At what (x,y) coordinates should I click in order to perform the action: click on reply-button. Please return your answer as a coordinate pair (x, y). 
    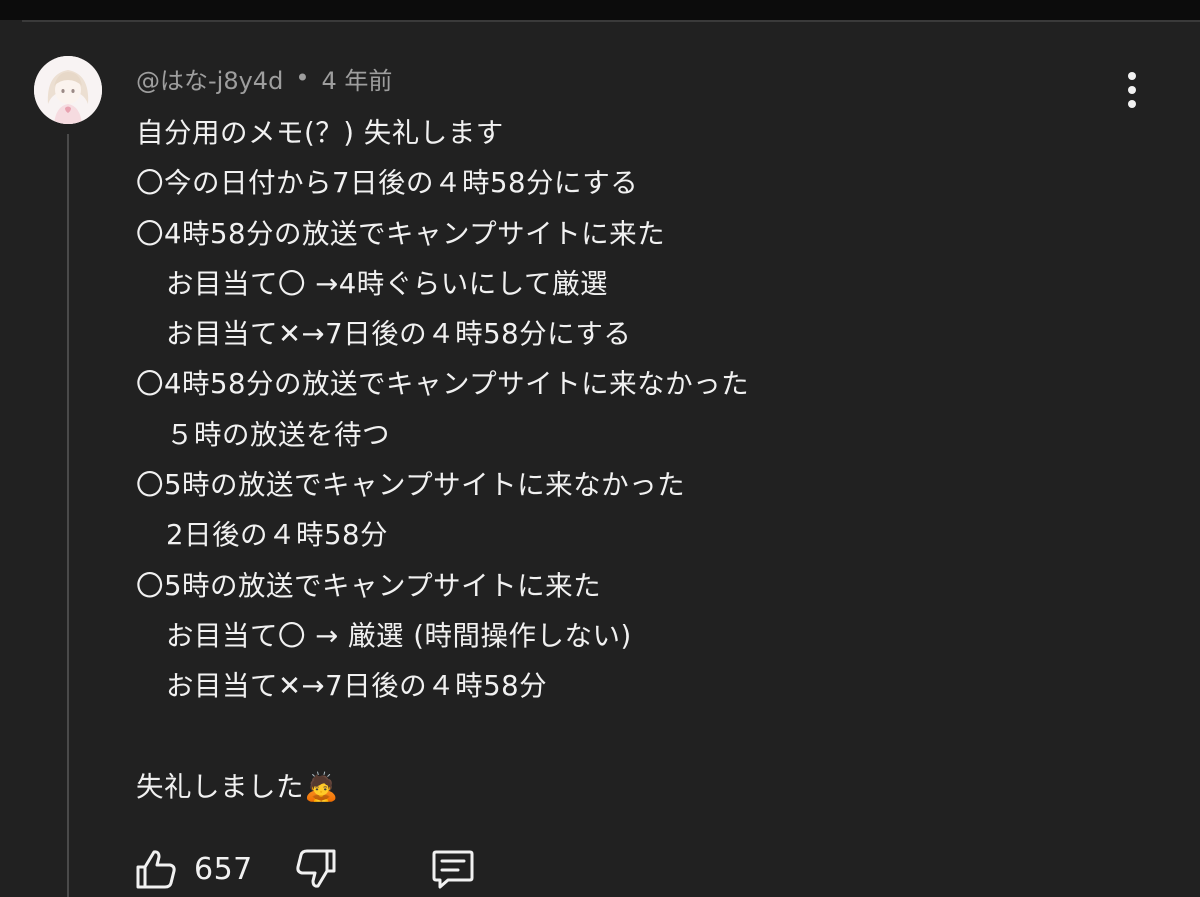
    Looking at the image, I should click on (453, 869).